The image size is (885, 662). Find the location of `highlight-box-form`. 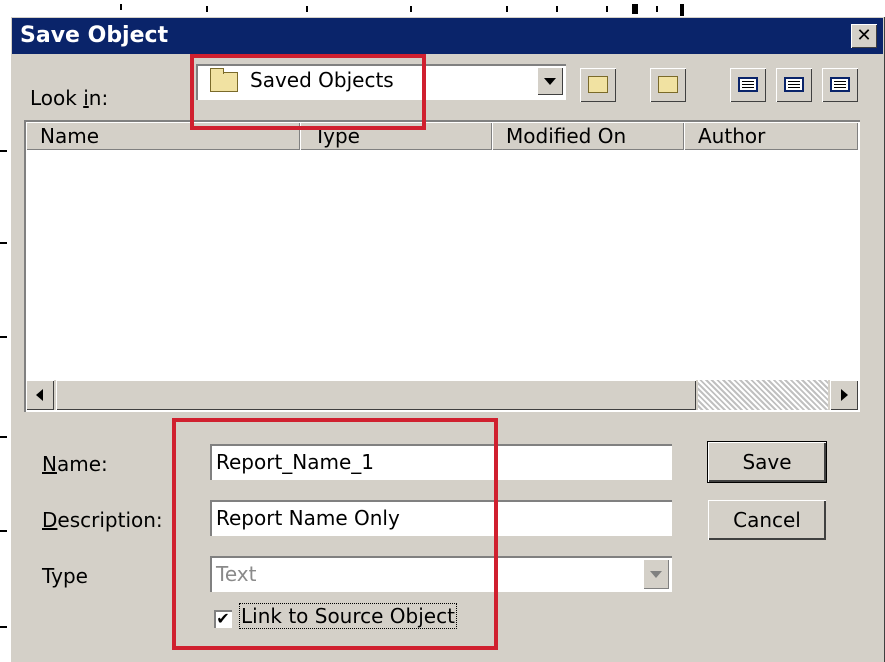

highlight-box-form is located at coordinates (335, 534).